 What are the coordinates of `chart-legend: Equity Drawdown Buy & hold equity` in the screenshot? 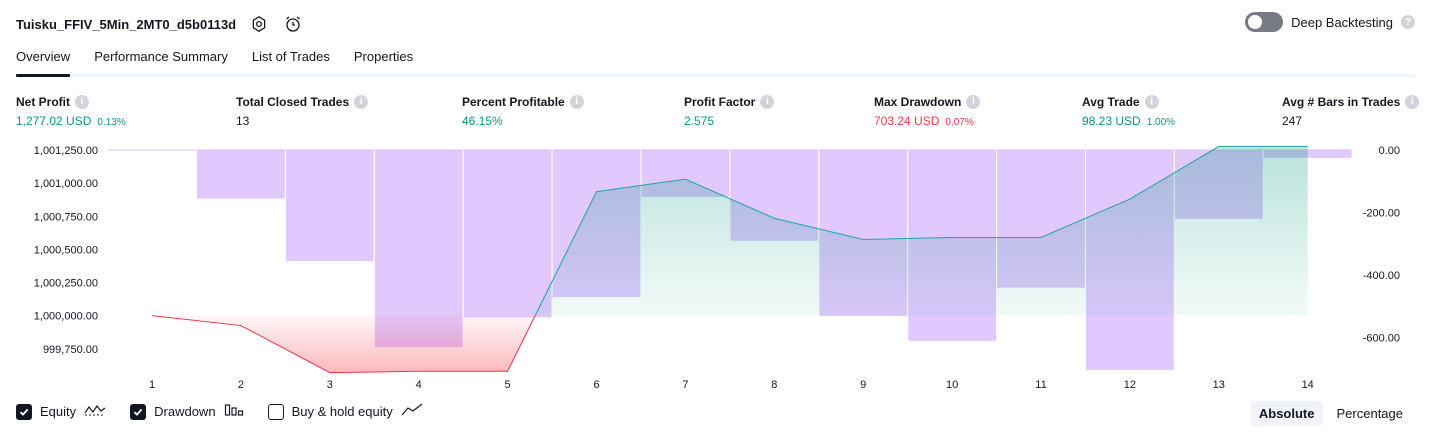 It's located at (219, 411).